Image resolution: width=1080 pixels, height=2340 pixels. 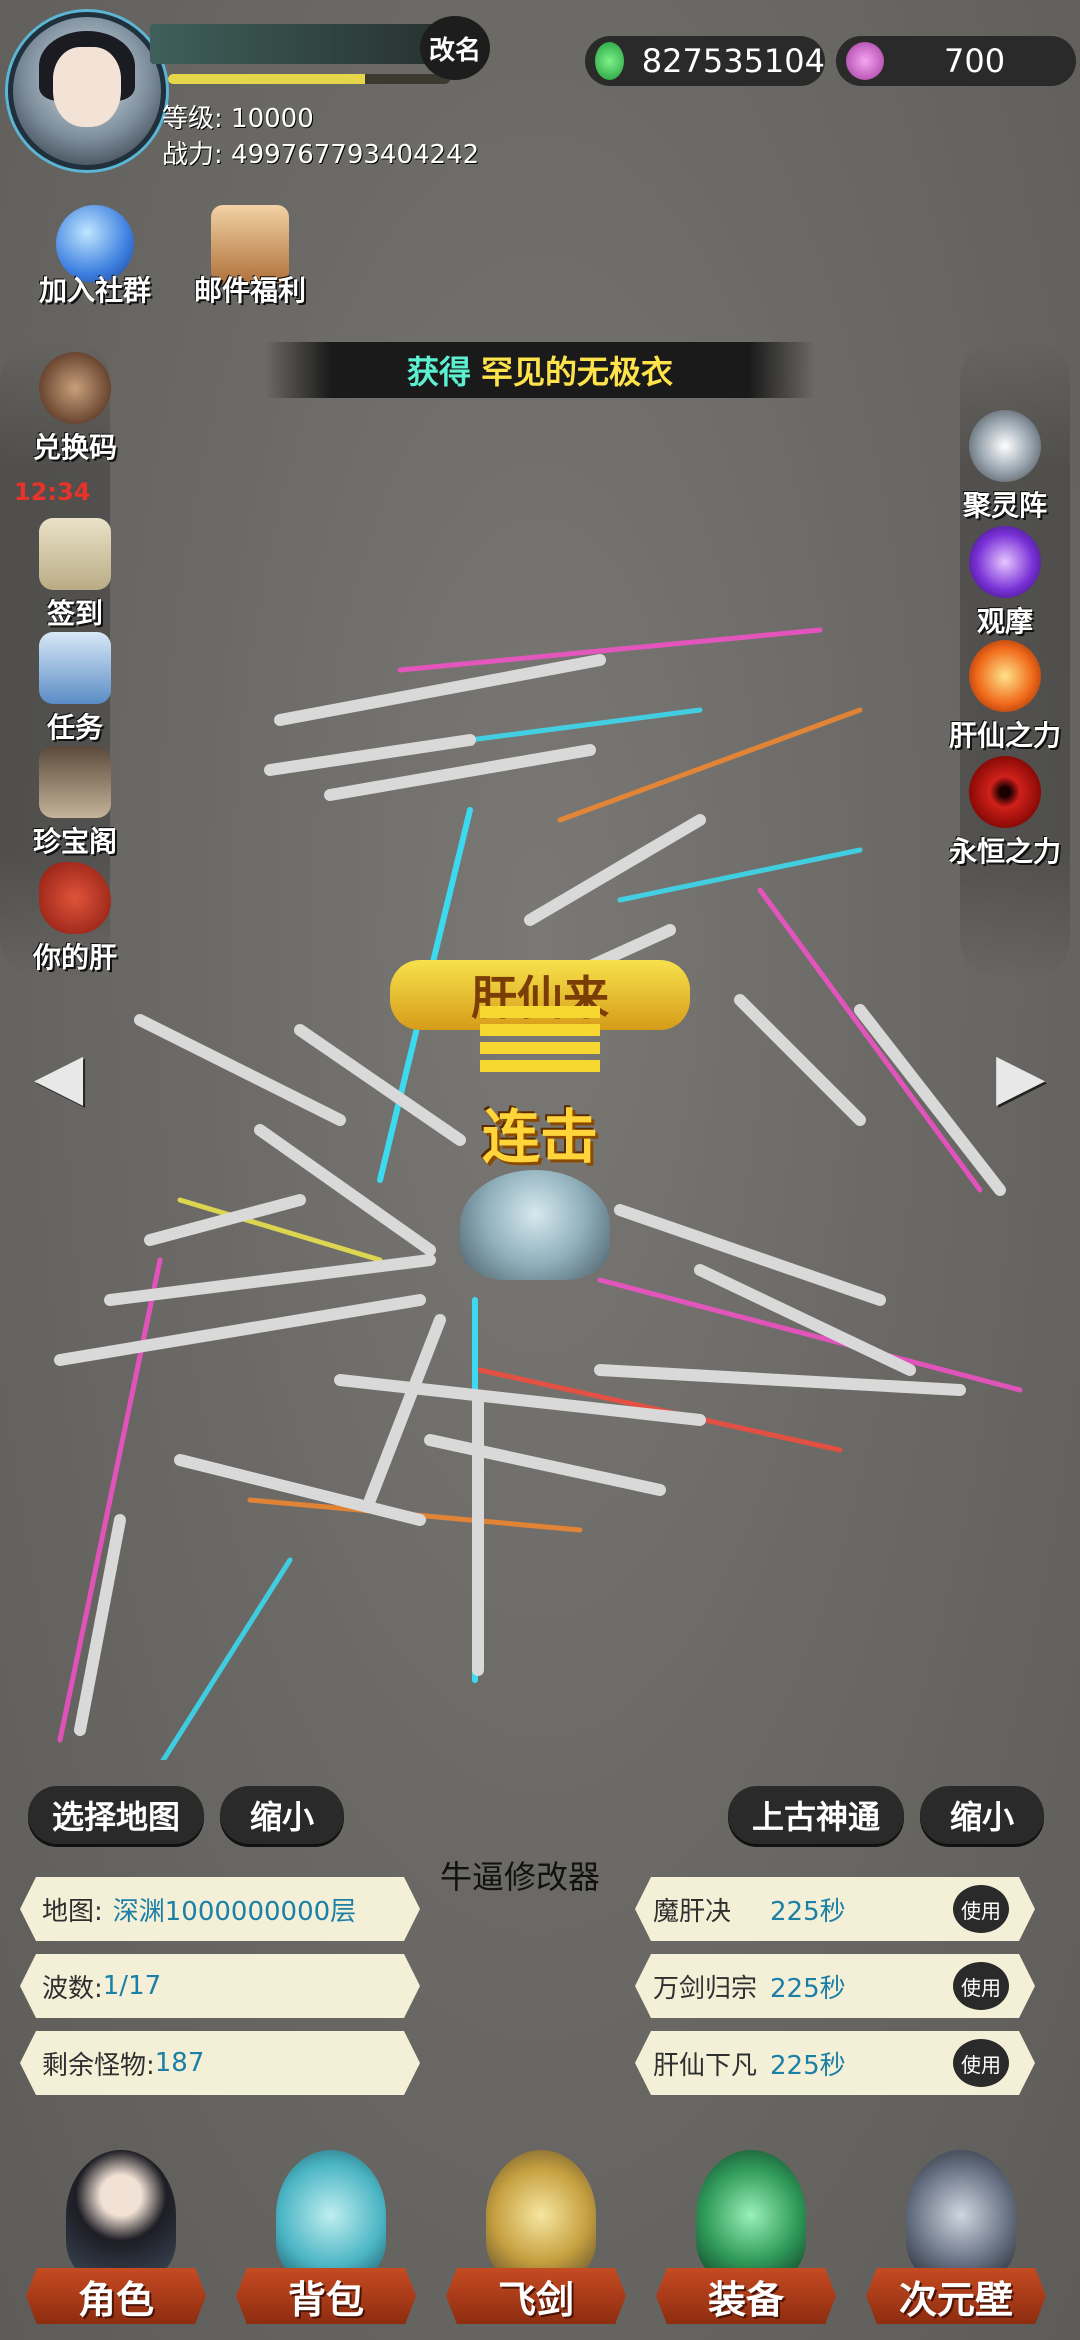 I want to click on wave-value: 1/17, so click(x=132, y=1986).